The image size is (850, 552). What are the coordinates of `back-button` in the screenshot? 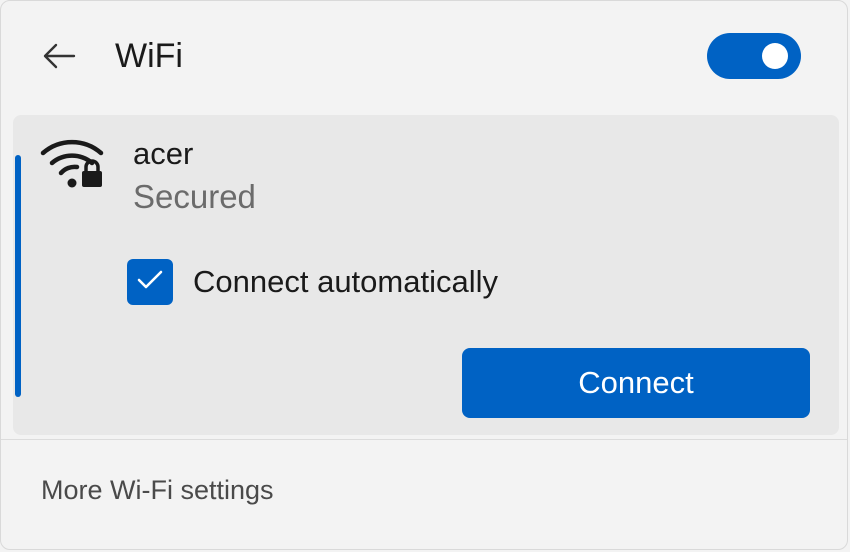 It's located at (59, 58).